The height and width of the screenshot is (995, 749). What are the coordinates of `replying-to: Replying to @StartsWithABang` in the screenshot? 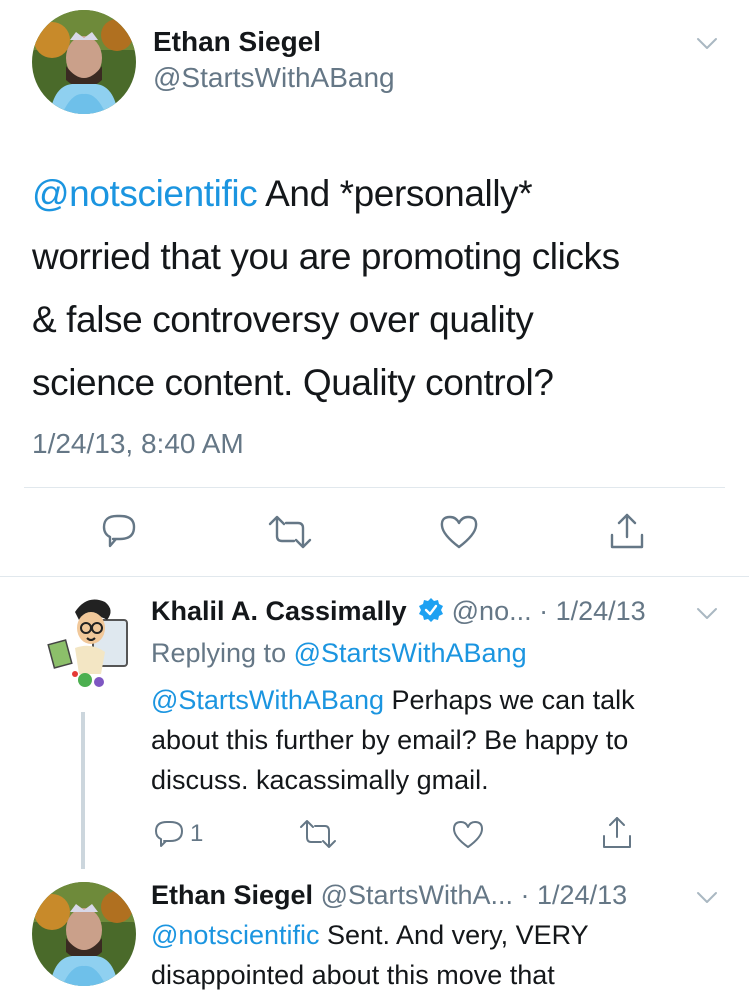 It's located at (339, 653).